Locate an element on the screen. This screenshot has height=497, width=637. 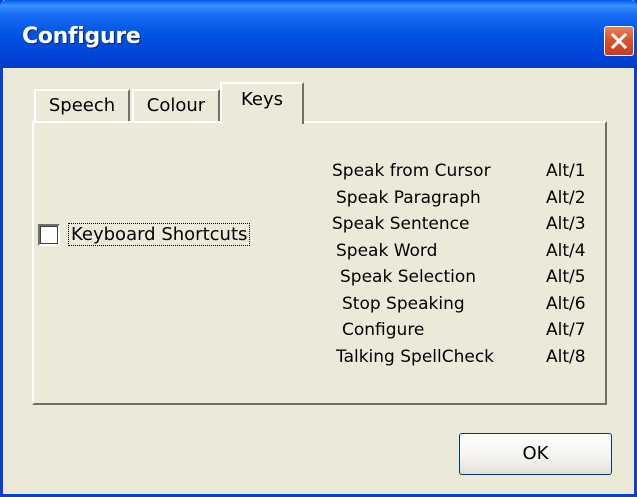
keyboard-shortcuts-checkbox is located at coordinates (49, 235).